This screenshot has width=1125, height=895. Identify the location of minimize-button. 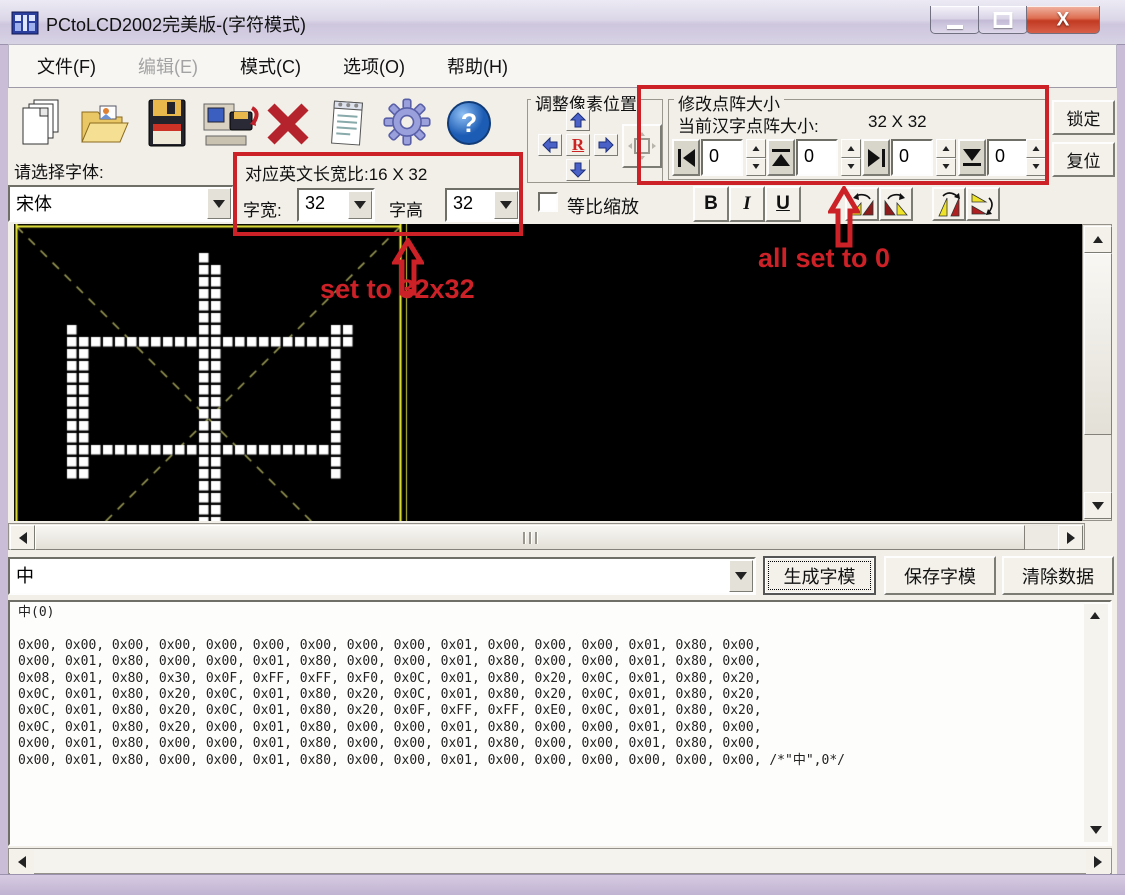
(955, 20).